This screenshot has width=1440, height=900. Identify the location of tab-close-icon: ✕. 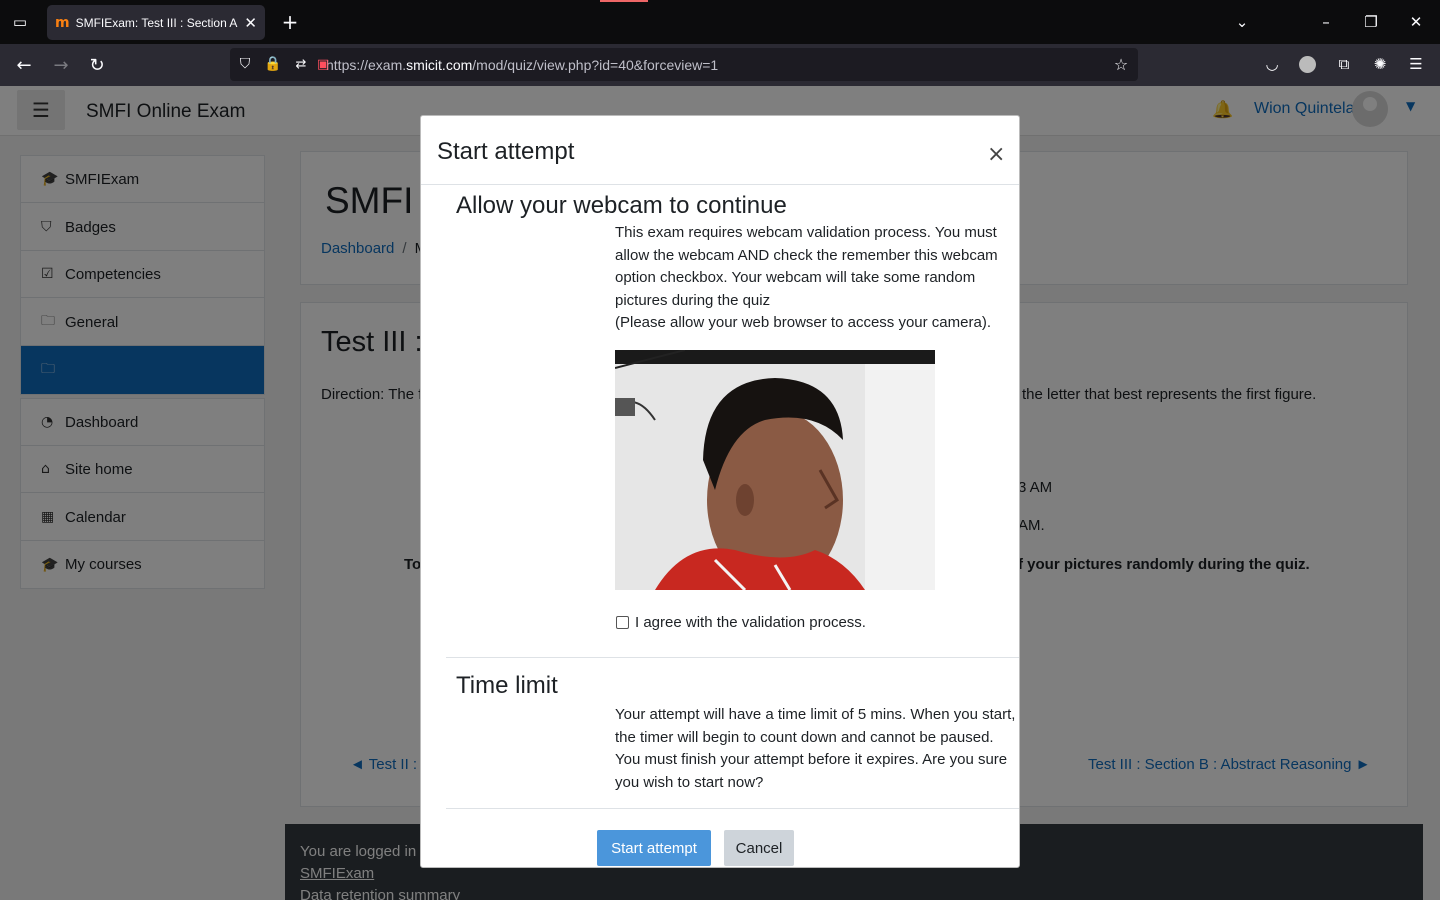
(250, 23).